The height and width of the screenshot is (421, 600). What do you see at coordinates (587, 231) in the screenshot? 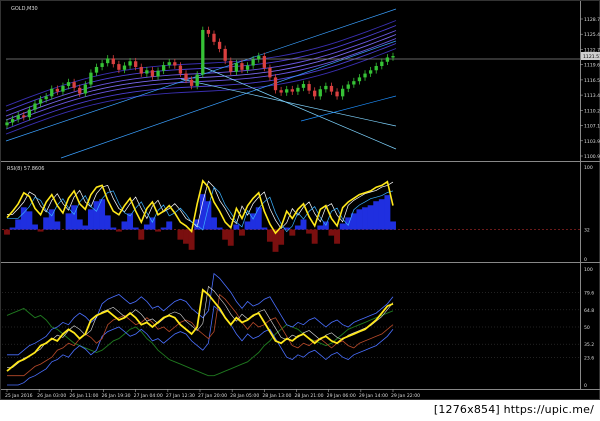
I see `rsi-tick-label: 32` at bounding box center [587, 231].